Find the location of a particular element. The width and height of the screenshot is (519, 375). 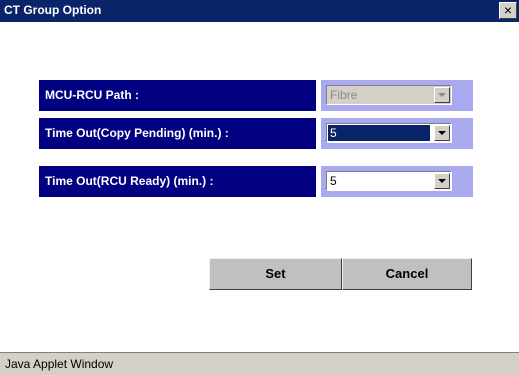

mcu-rcu-path-field: Fibre is located at coordinates (397, 95).